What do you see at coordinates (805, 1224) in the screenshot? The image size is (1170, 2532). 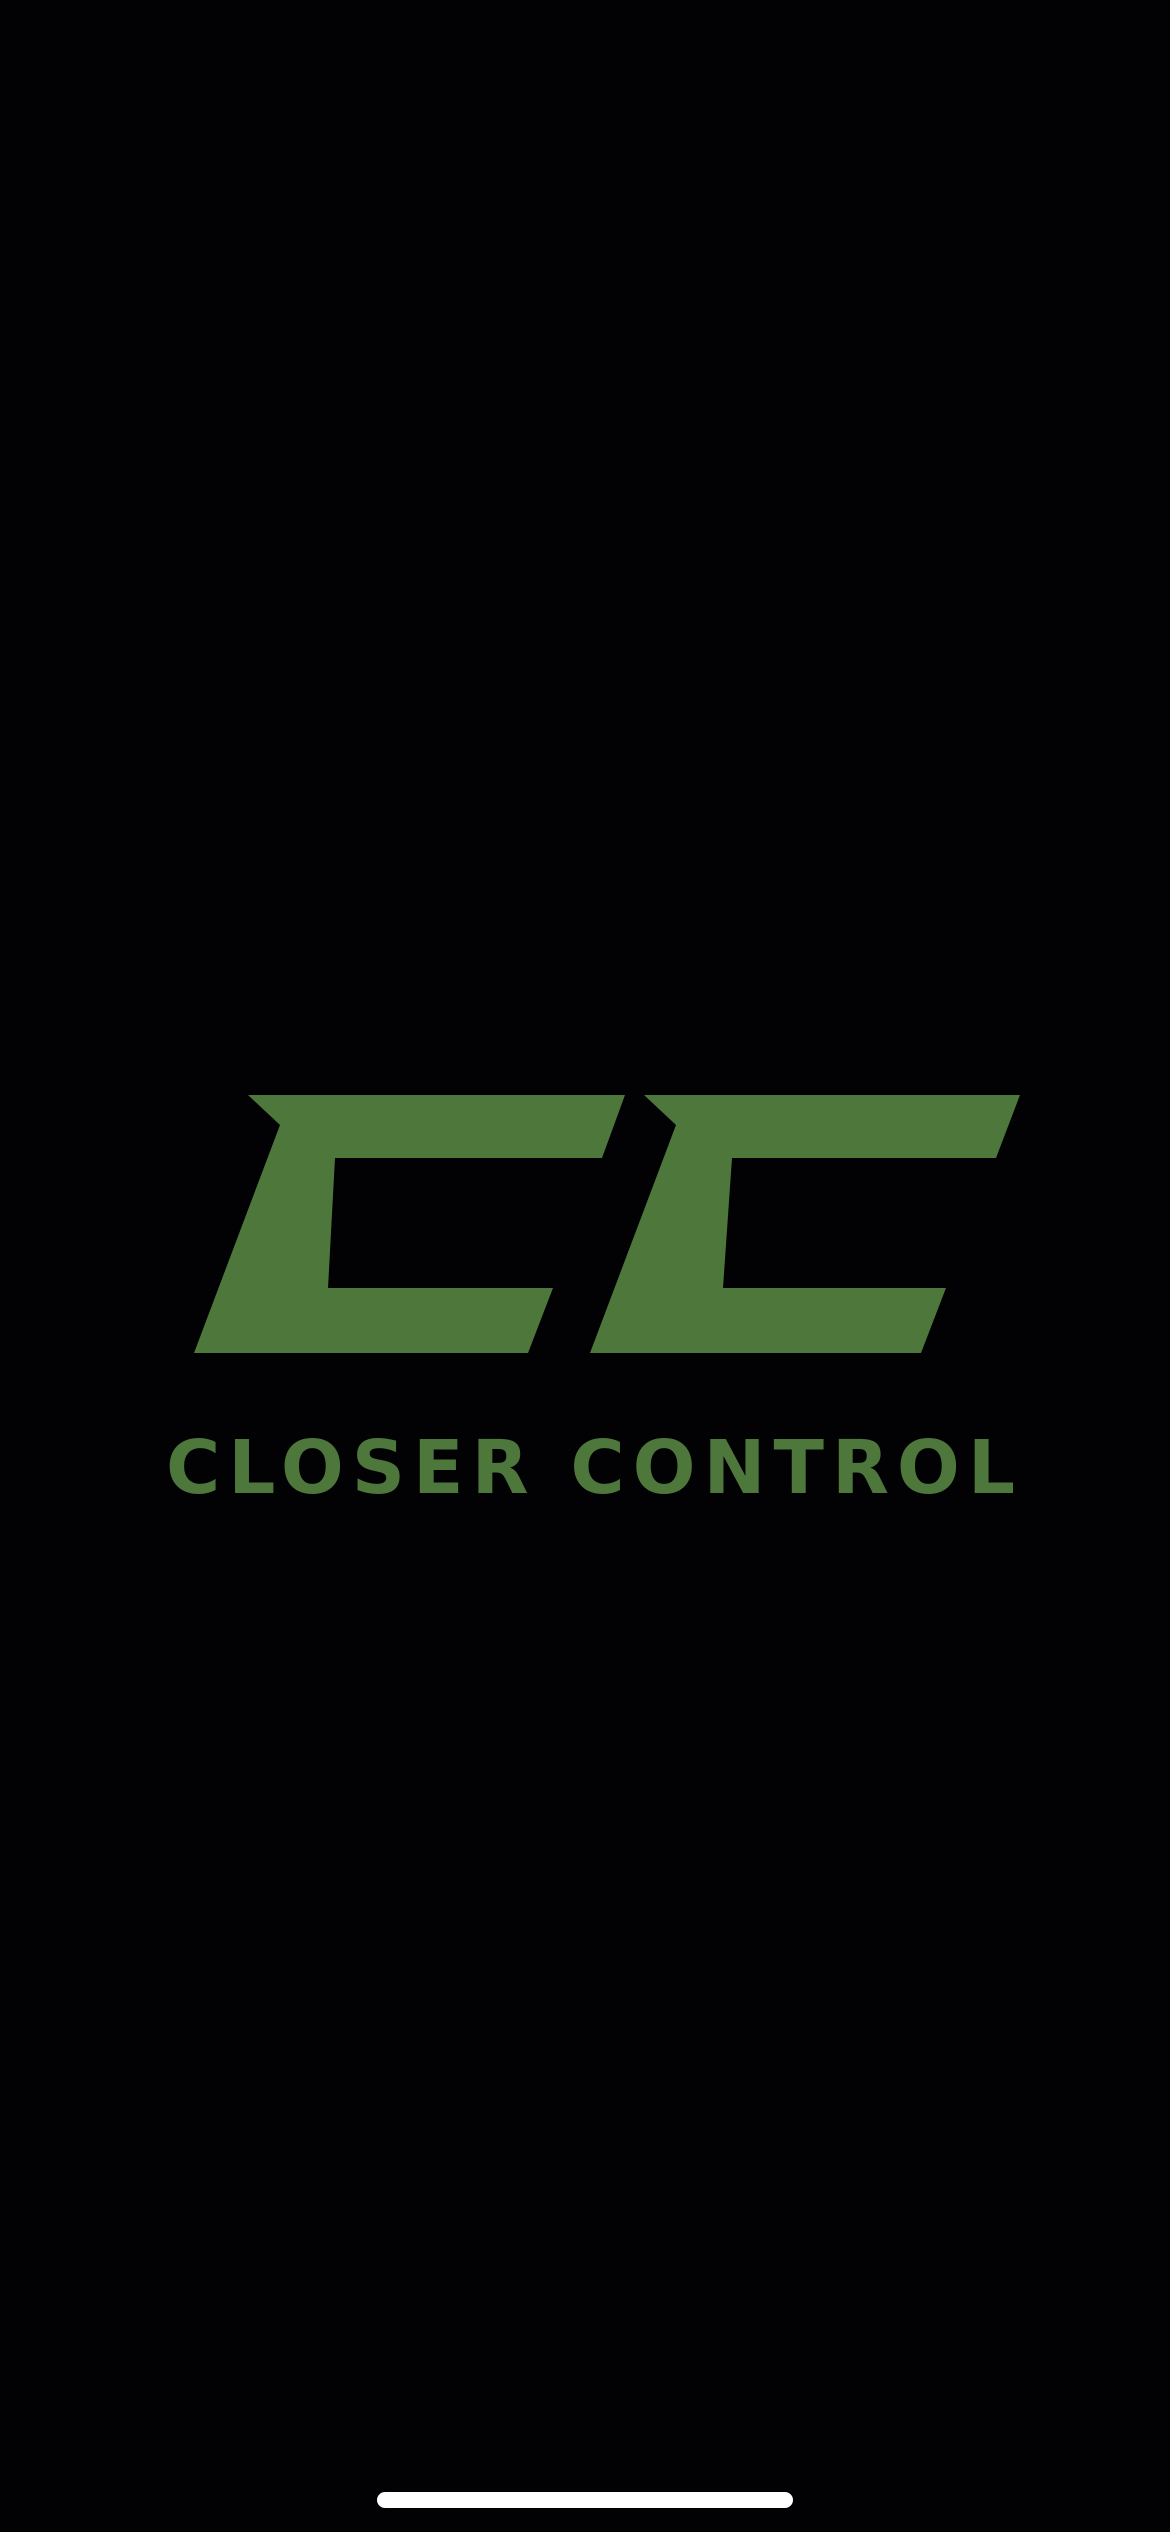 I see `logo-letter-c-right` at bounding box center [805, 1224].